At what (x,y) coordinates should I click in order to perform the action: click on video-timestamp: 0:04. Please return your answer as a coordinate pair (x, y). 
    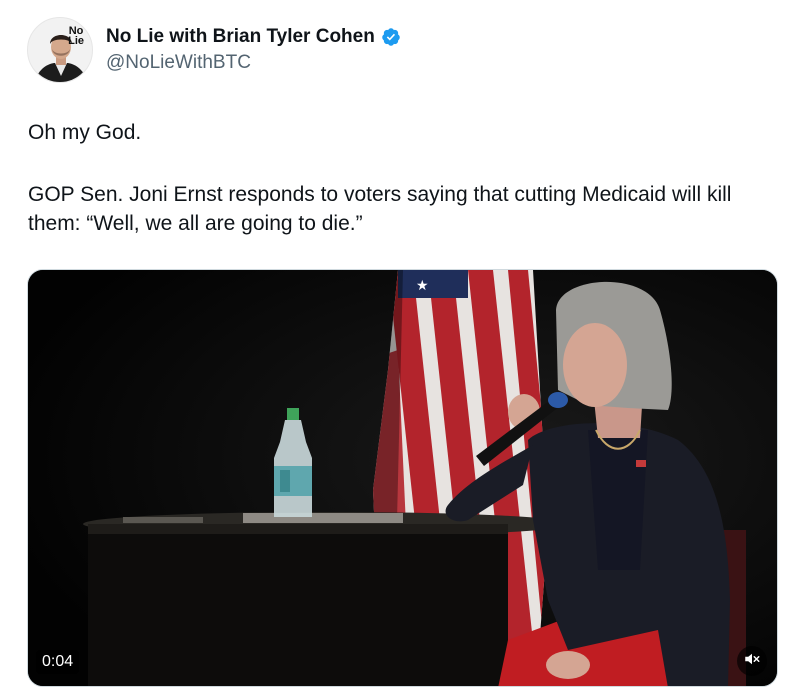
    Looking at the image, I should click on (58, 662).